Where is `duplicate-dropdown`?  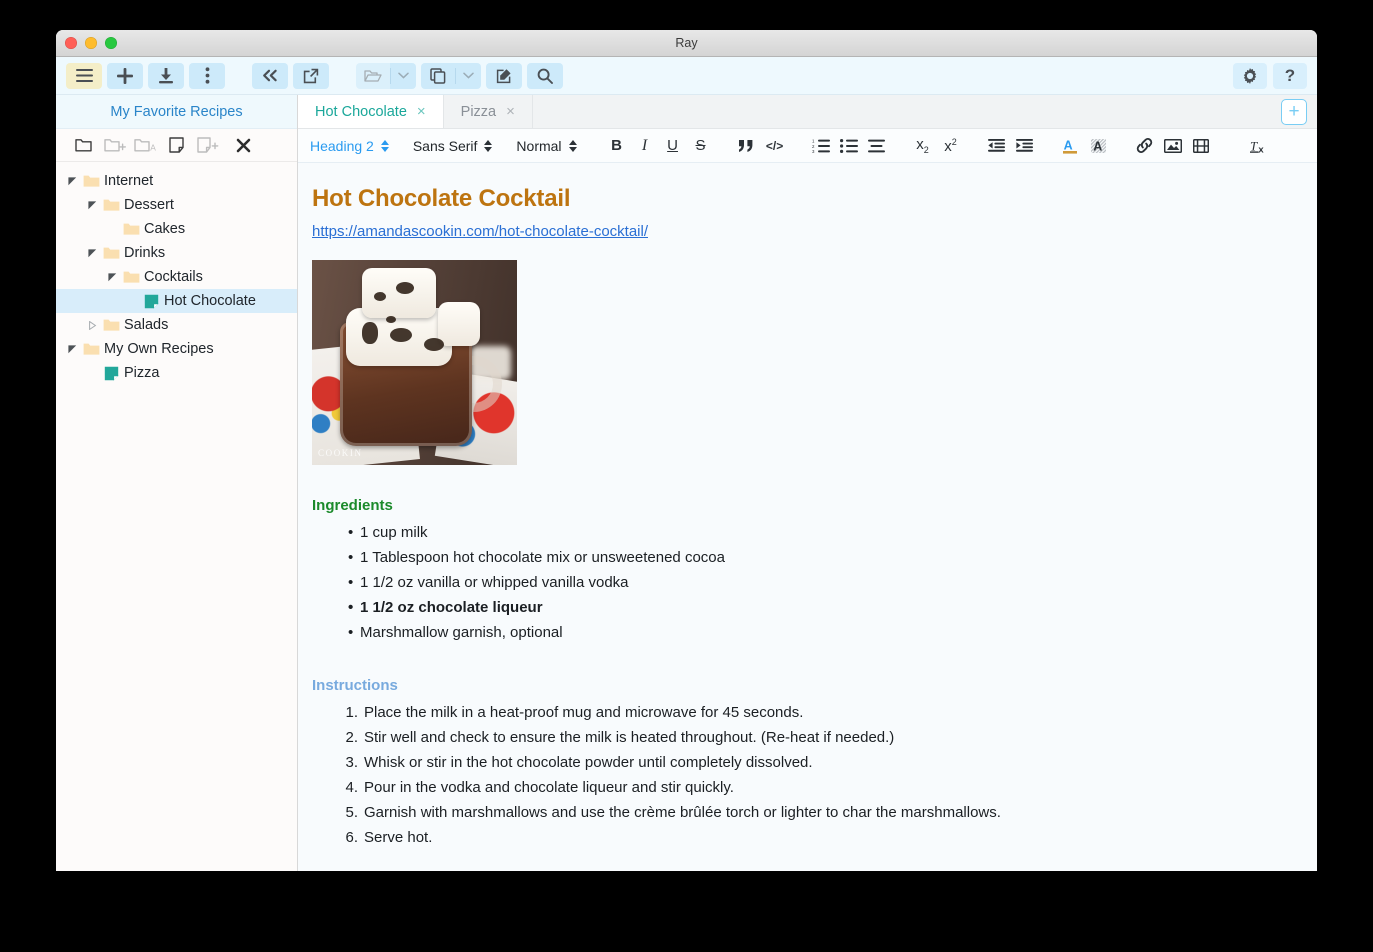
duplicate-dropdown is located at coordinates (468, 75).